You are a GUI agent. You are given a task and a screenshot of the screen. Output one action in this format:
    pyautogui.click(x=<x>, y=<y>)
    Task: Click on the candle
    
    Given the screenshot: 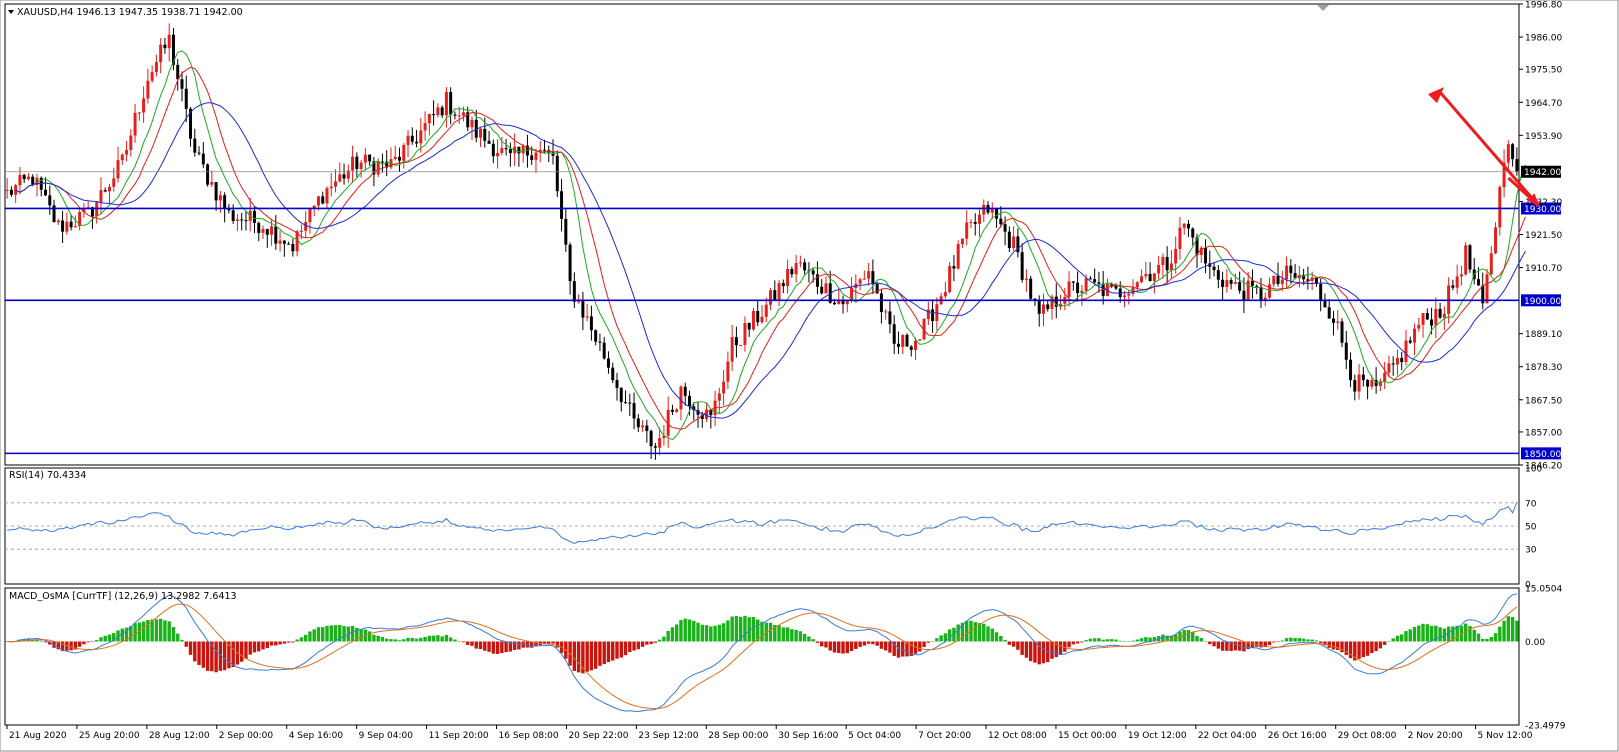 What is the action you would take?
    pyautogui.click(x=1466, y=258)
    